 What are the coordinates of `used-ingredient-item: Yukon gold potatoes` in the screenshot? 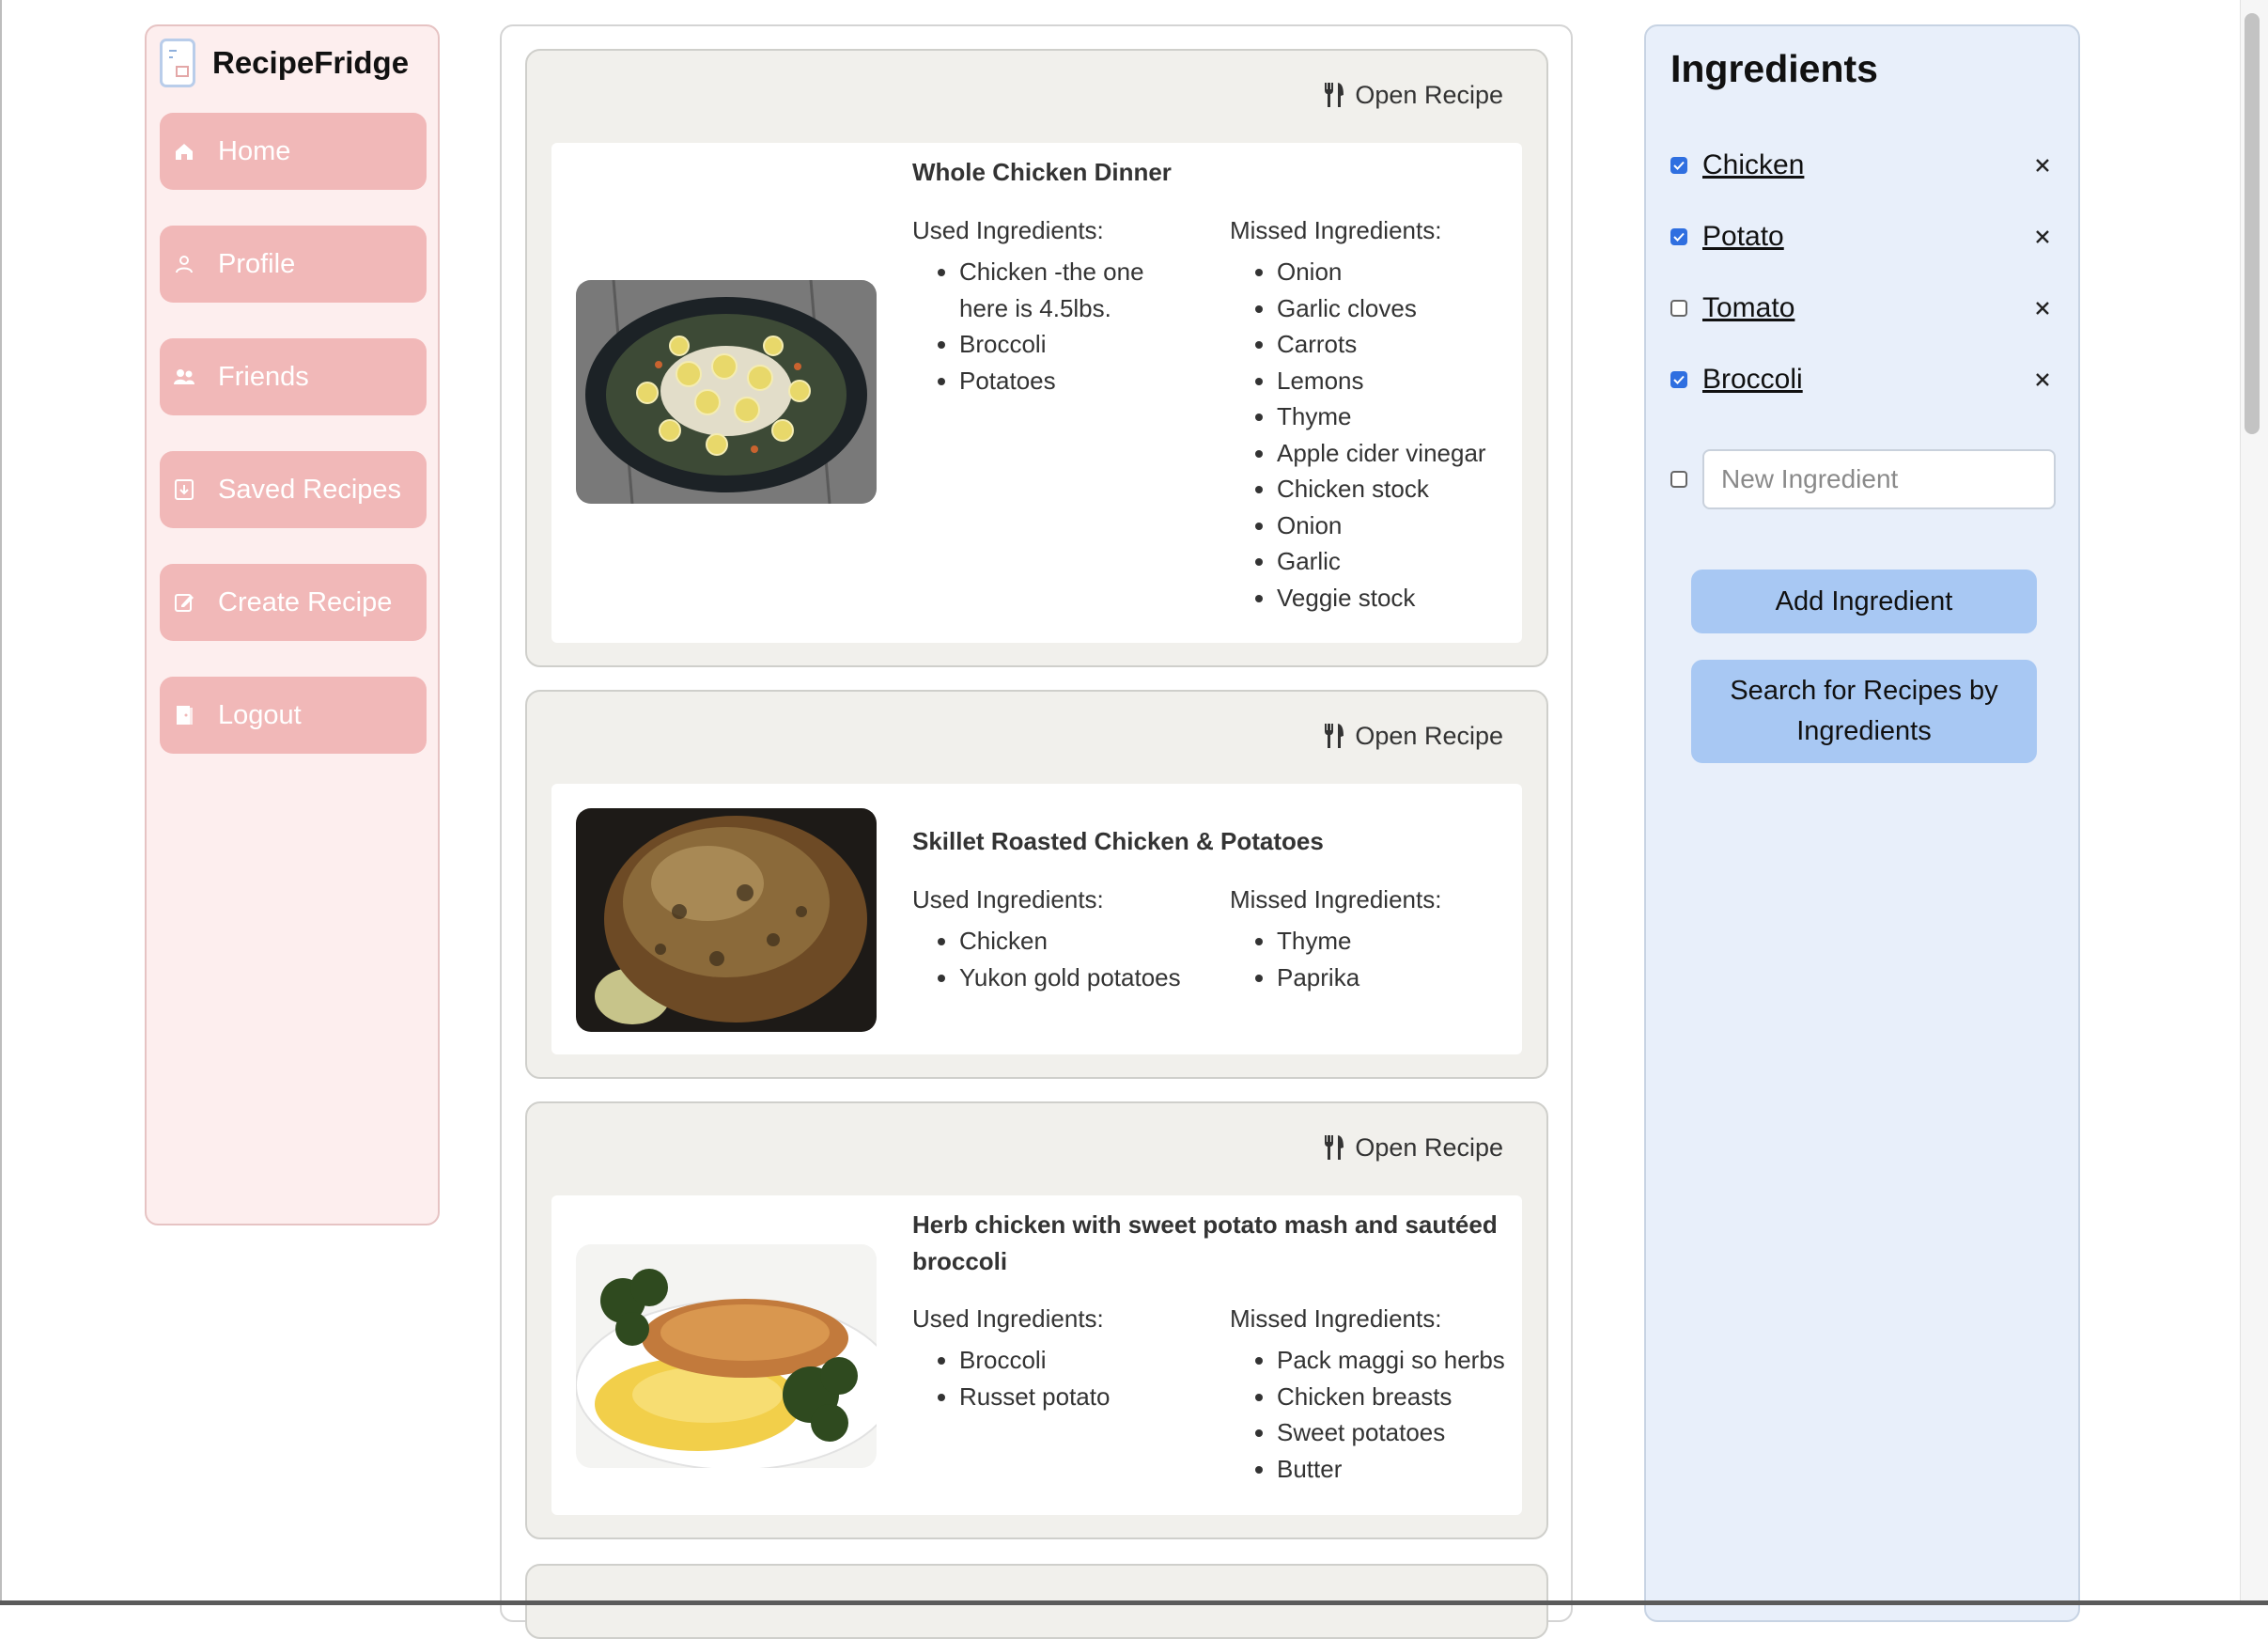 It's located at (1076, 978).